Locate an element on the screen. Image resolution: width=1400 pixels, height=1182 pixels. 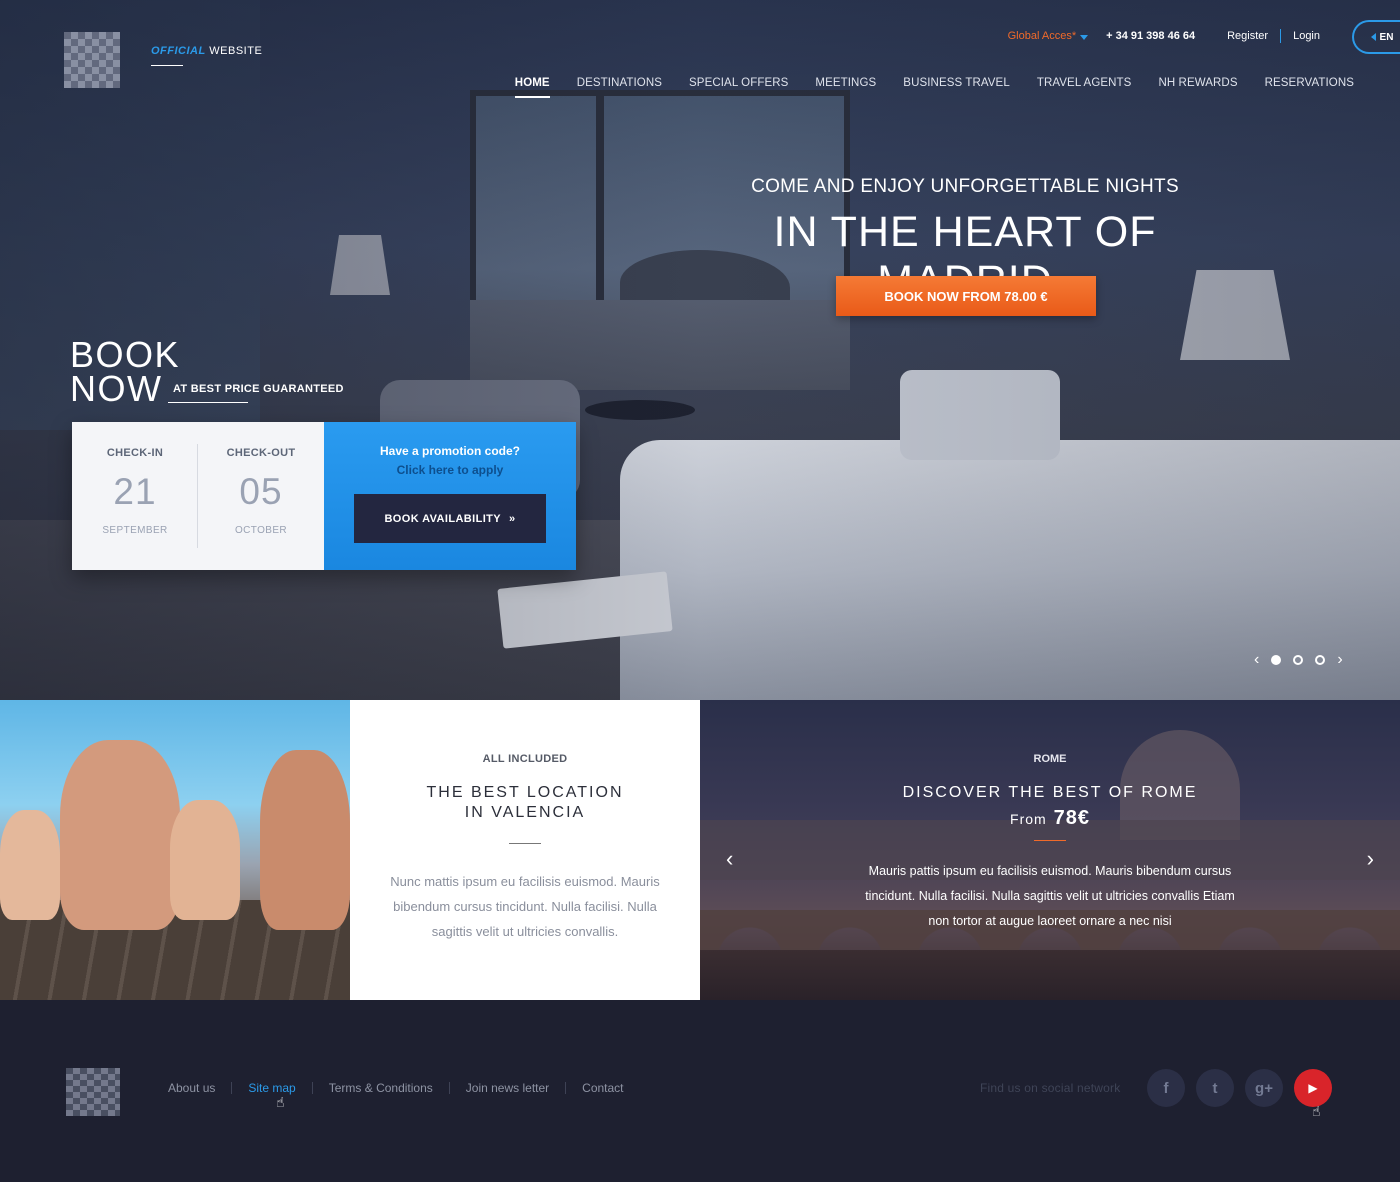
phone-number: + 34 91 398 46 64 is located at coordinates (1151, 36).